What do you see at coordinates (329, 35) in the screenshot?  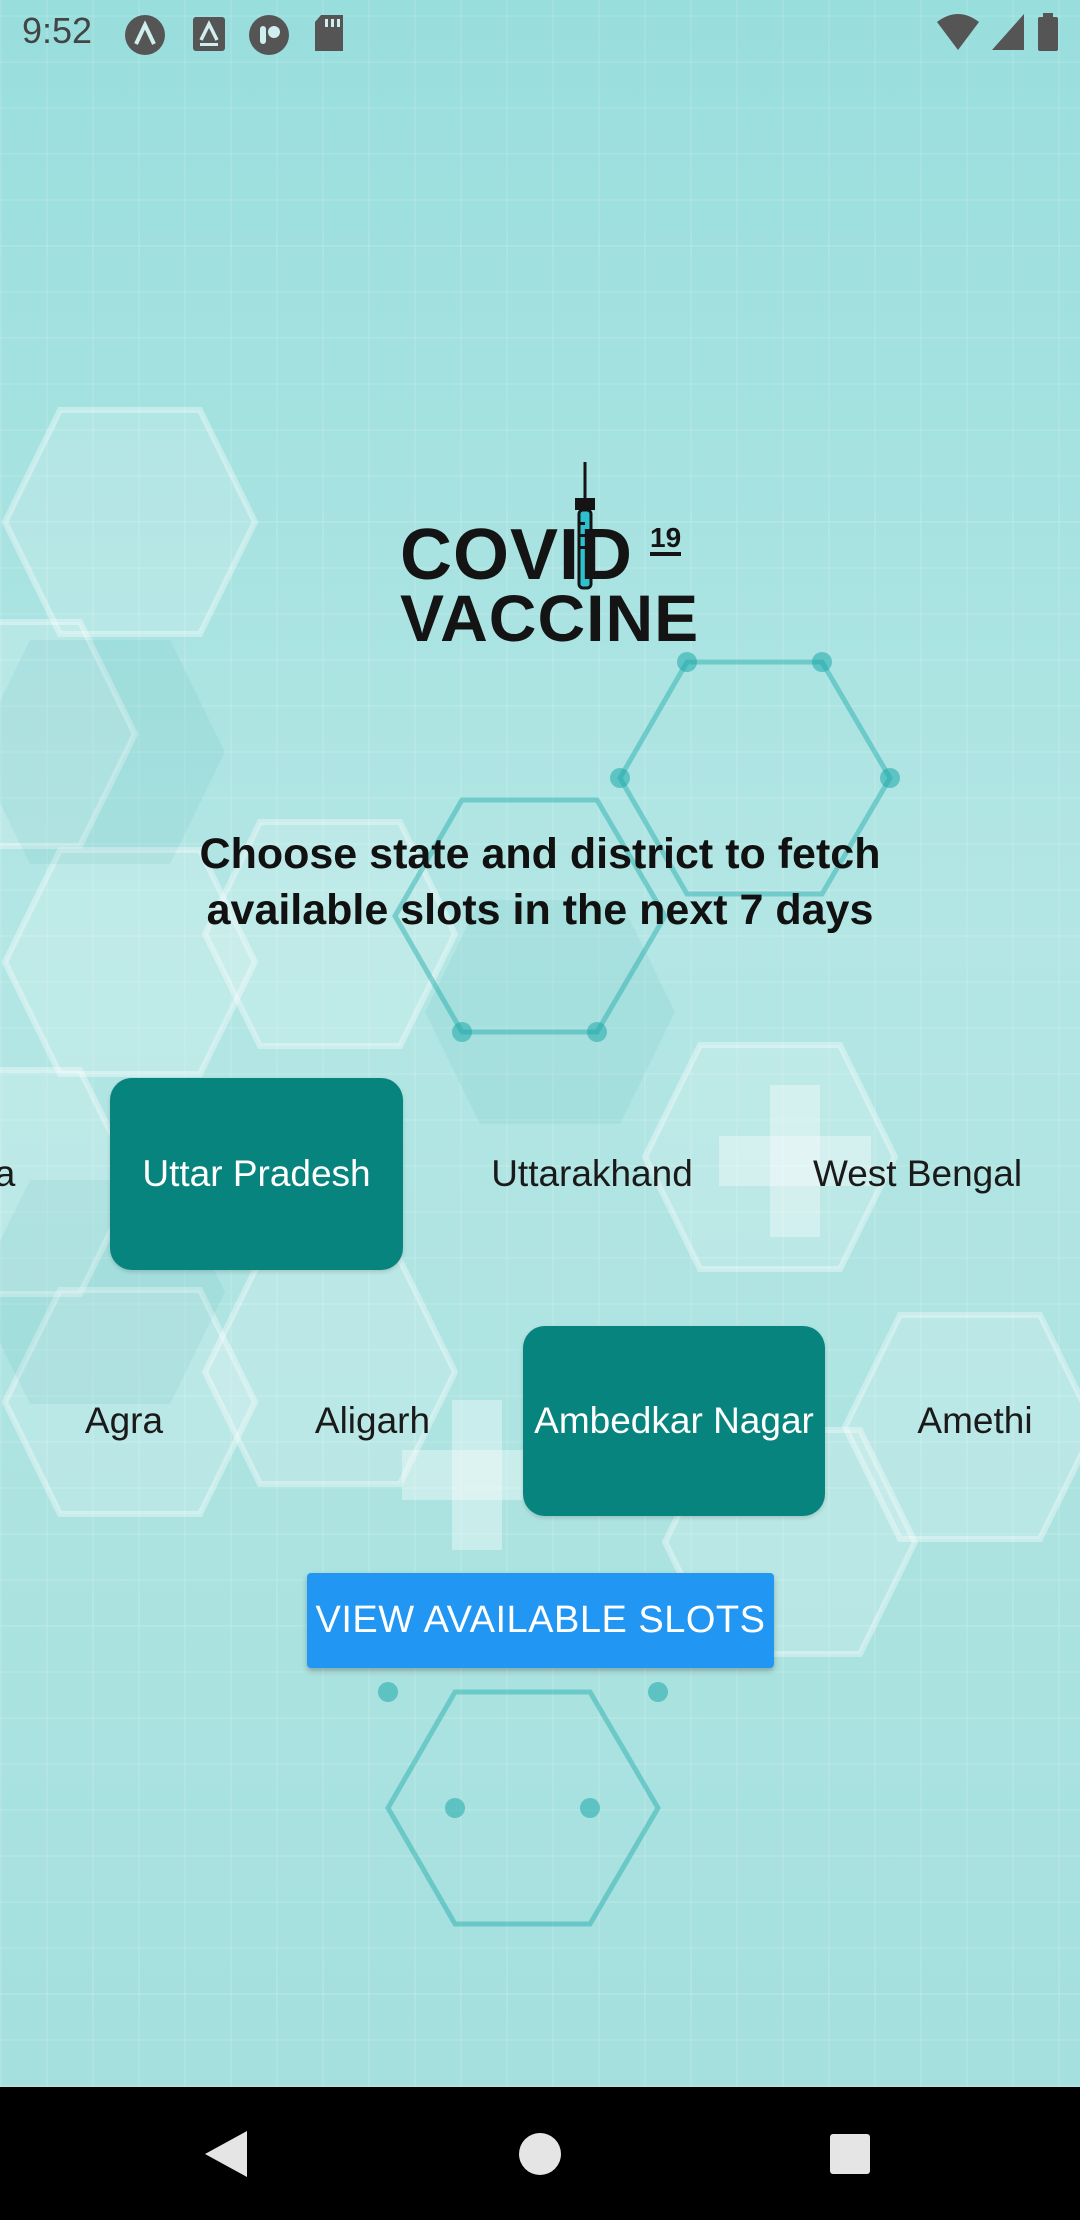 I see `sd-card-icon` at bounding box center [329, 35].